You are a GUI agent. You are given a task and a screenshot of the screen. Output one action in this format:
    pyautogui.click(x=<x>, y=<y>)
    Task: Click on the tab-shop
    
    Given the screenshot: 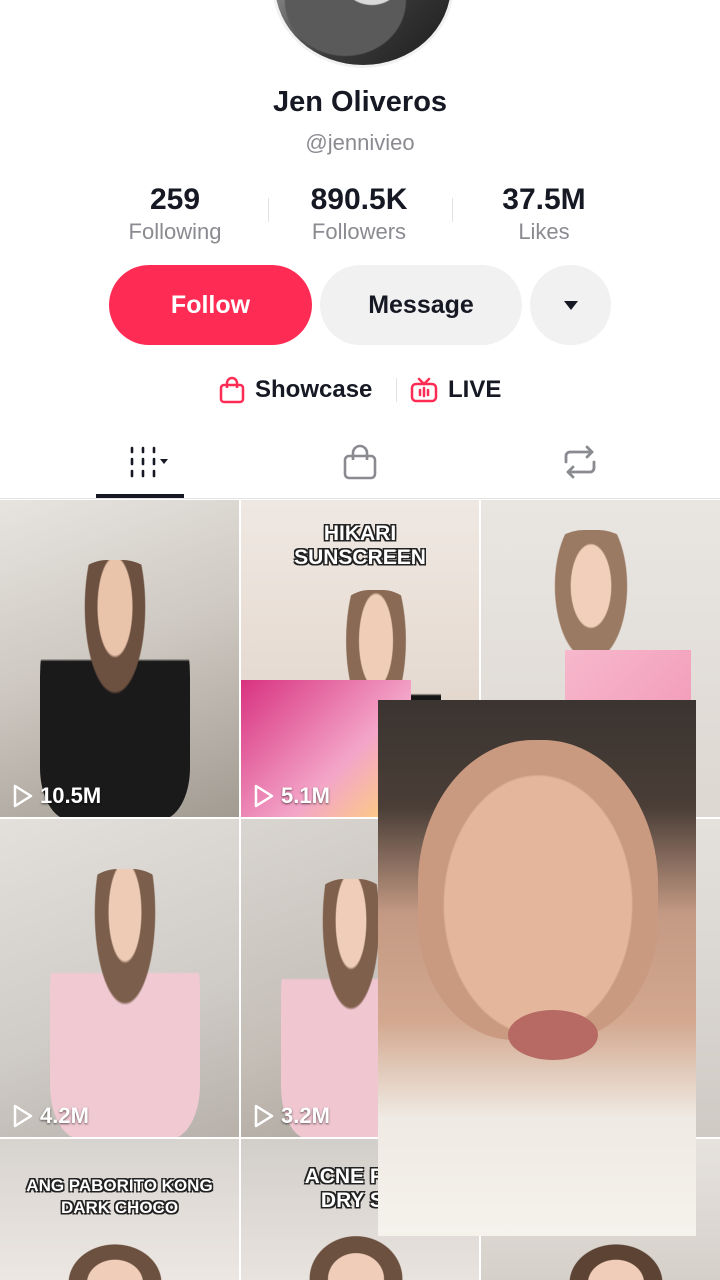 What is the action you would take?
    pyautogui.click(x=360, y=462)
    